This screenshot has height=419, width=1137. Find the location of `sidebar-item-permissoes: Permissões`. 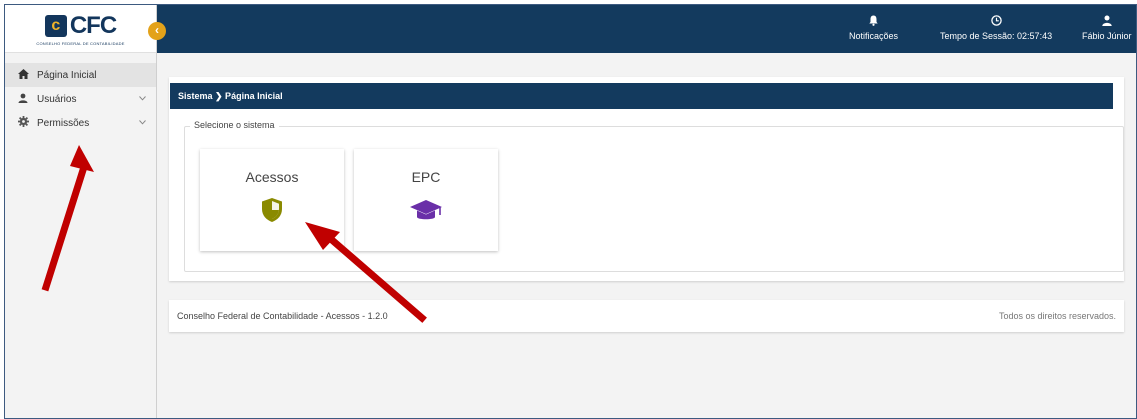

sidebar-item-permissoes: Permissões is located at coordinates (80, 123).